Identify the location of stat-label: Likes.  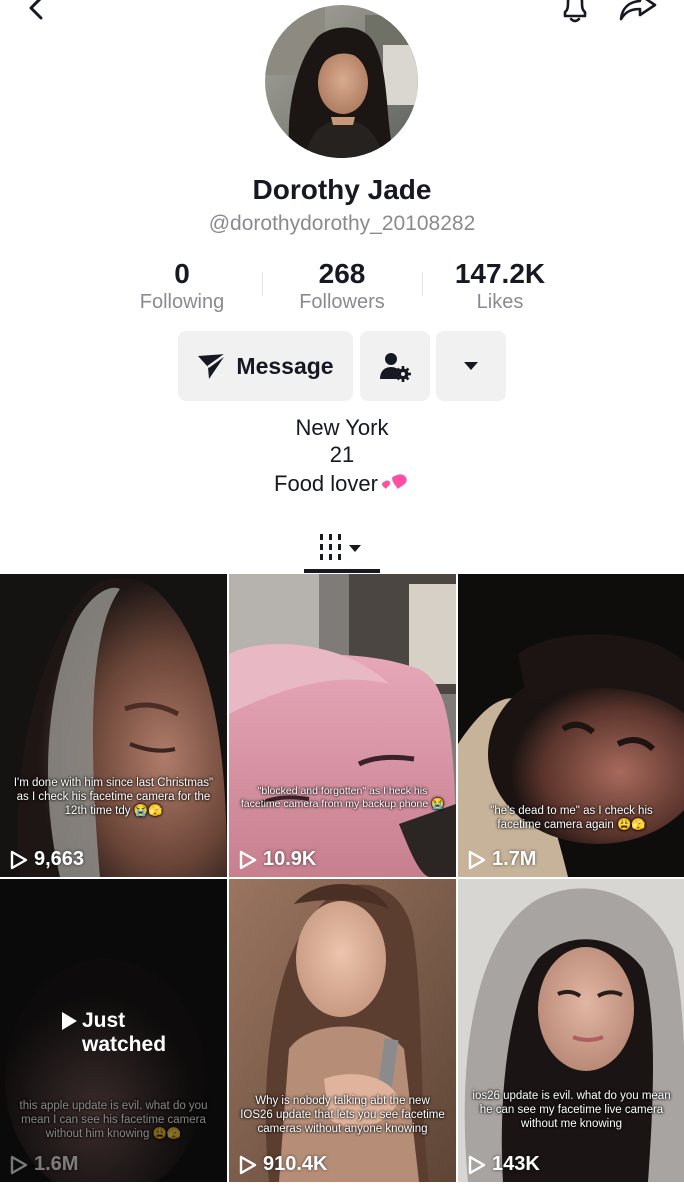
(500, 302).